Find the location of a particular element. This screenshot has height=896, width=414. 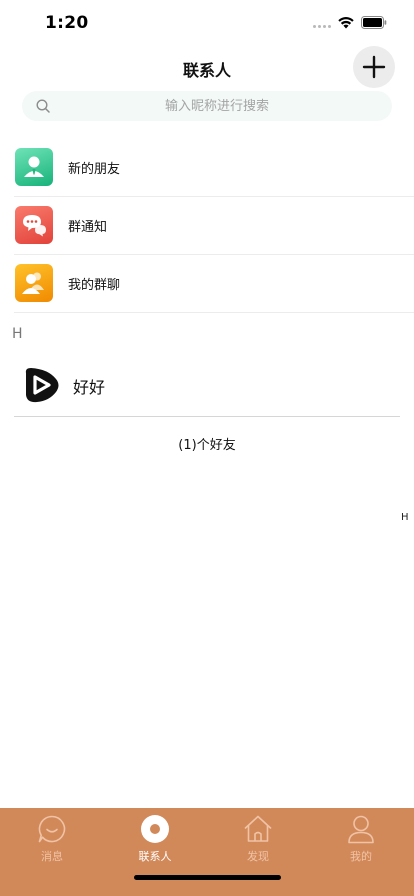

wifi-icon is located at coordinates (346, 23).